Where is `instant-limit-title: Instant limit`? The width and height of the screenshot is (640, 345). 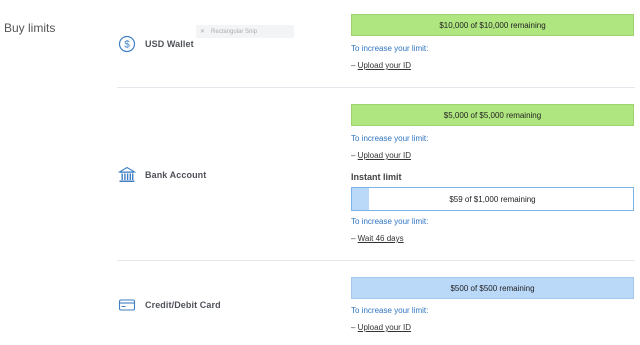 instant-limit-title: Instant limit is located at coordinates (376, 177).